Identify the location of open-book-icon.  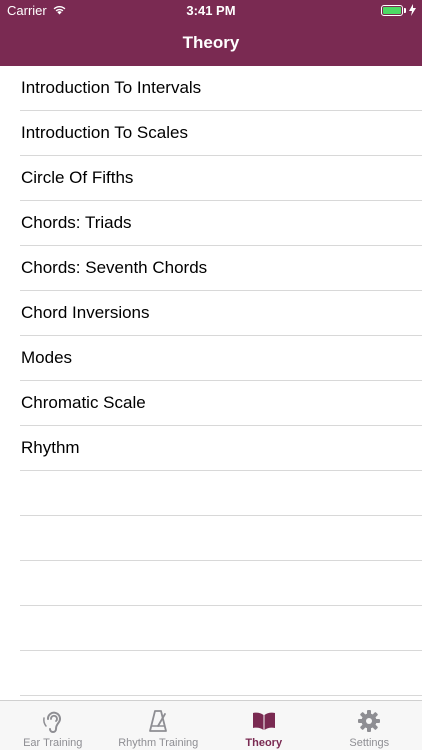
(263, 721).